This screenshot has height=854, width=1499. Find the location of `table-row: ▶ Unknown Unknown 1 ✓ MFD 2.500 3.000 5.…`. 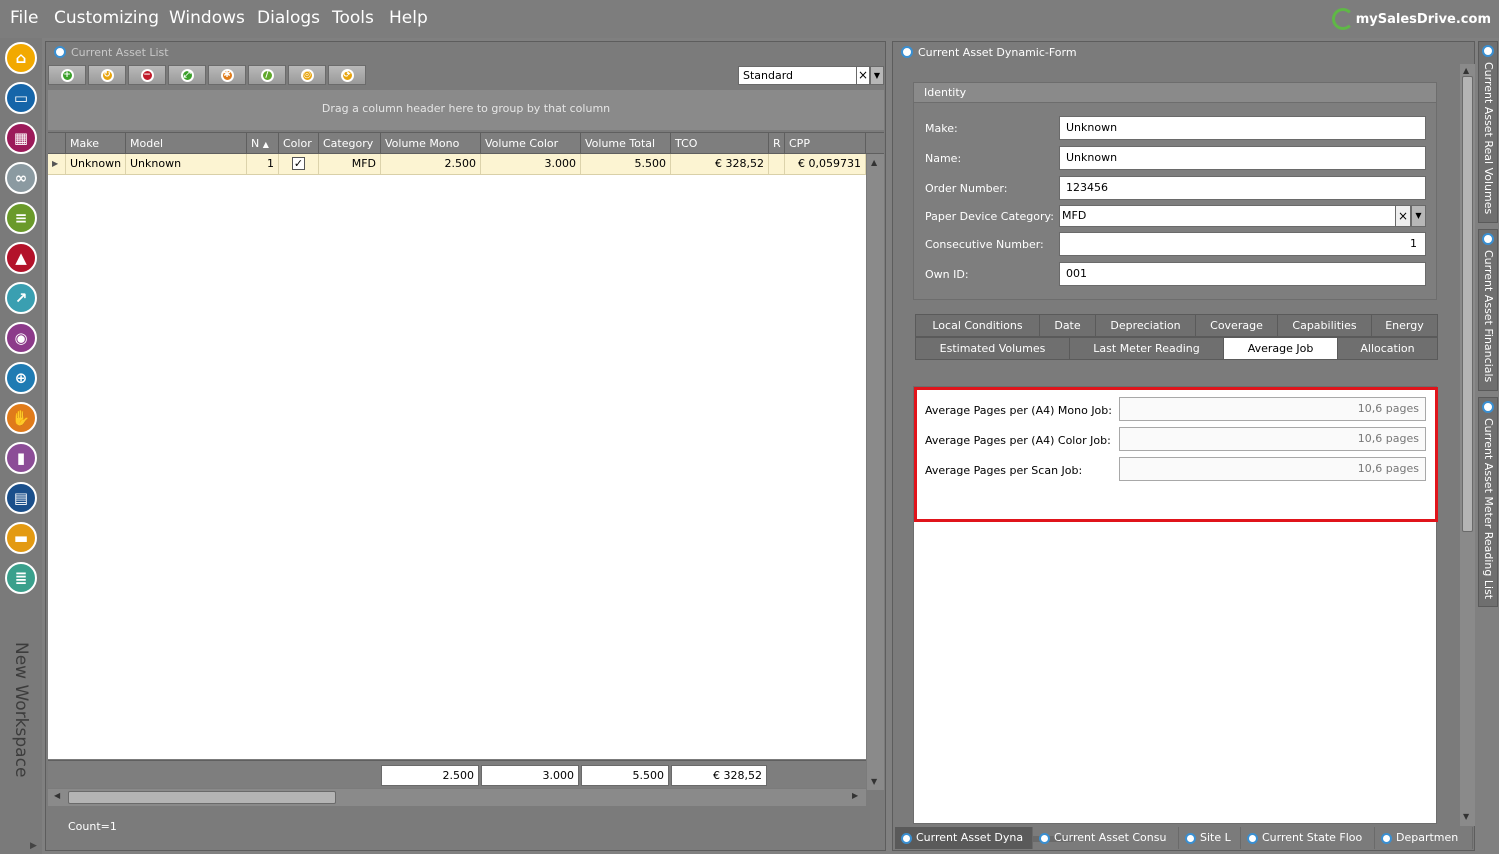

table-row: ▶ Unknown Unknown 1 ✓ MFD 2.500 3.000 5.… is located at coordinates (457, 164).